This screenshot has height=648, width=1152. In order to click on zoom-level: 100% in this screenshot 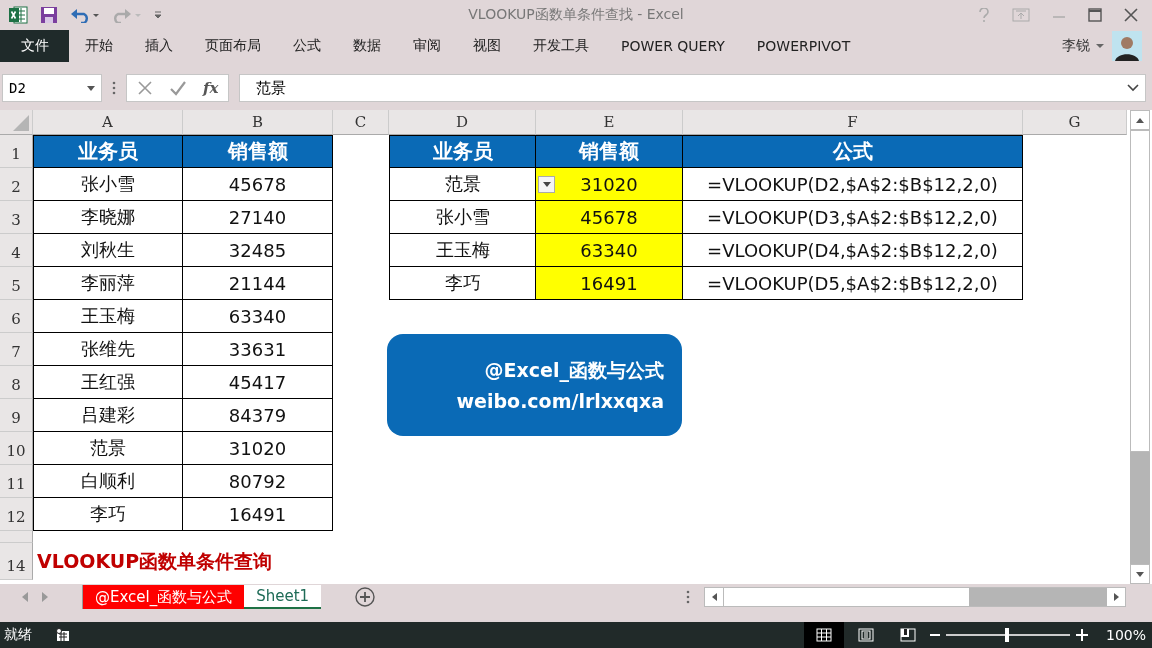, I will do `click(1119, 635)`.